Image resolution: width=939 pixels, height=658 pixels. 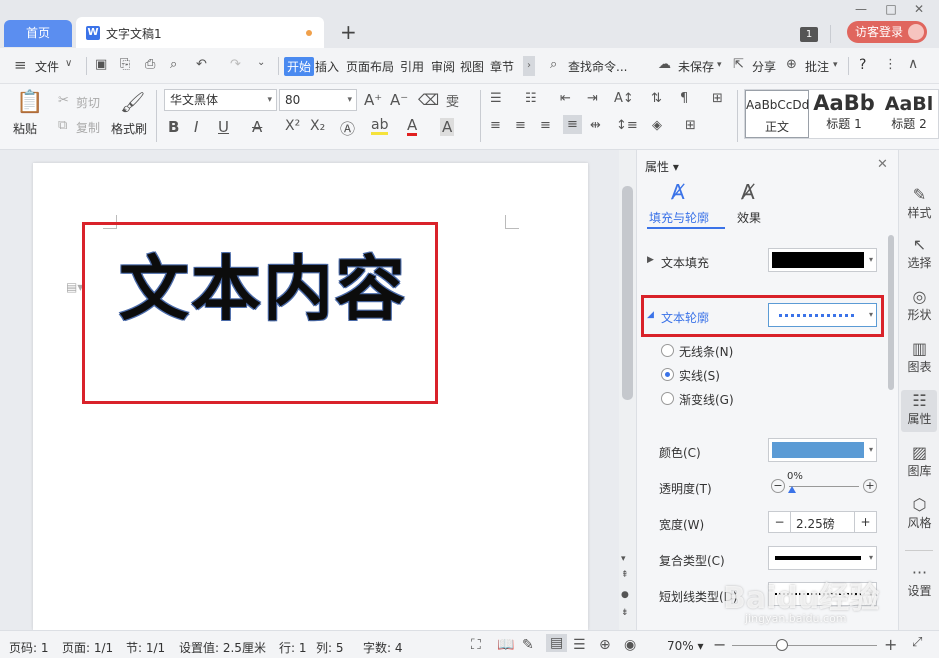 What do you see at coordinates (505, 645) in the screenshot?
I see `read-mode-icon: 📖` at bounding box center [505, 645].